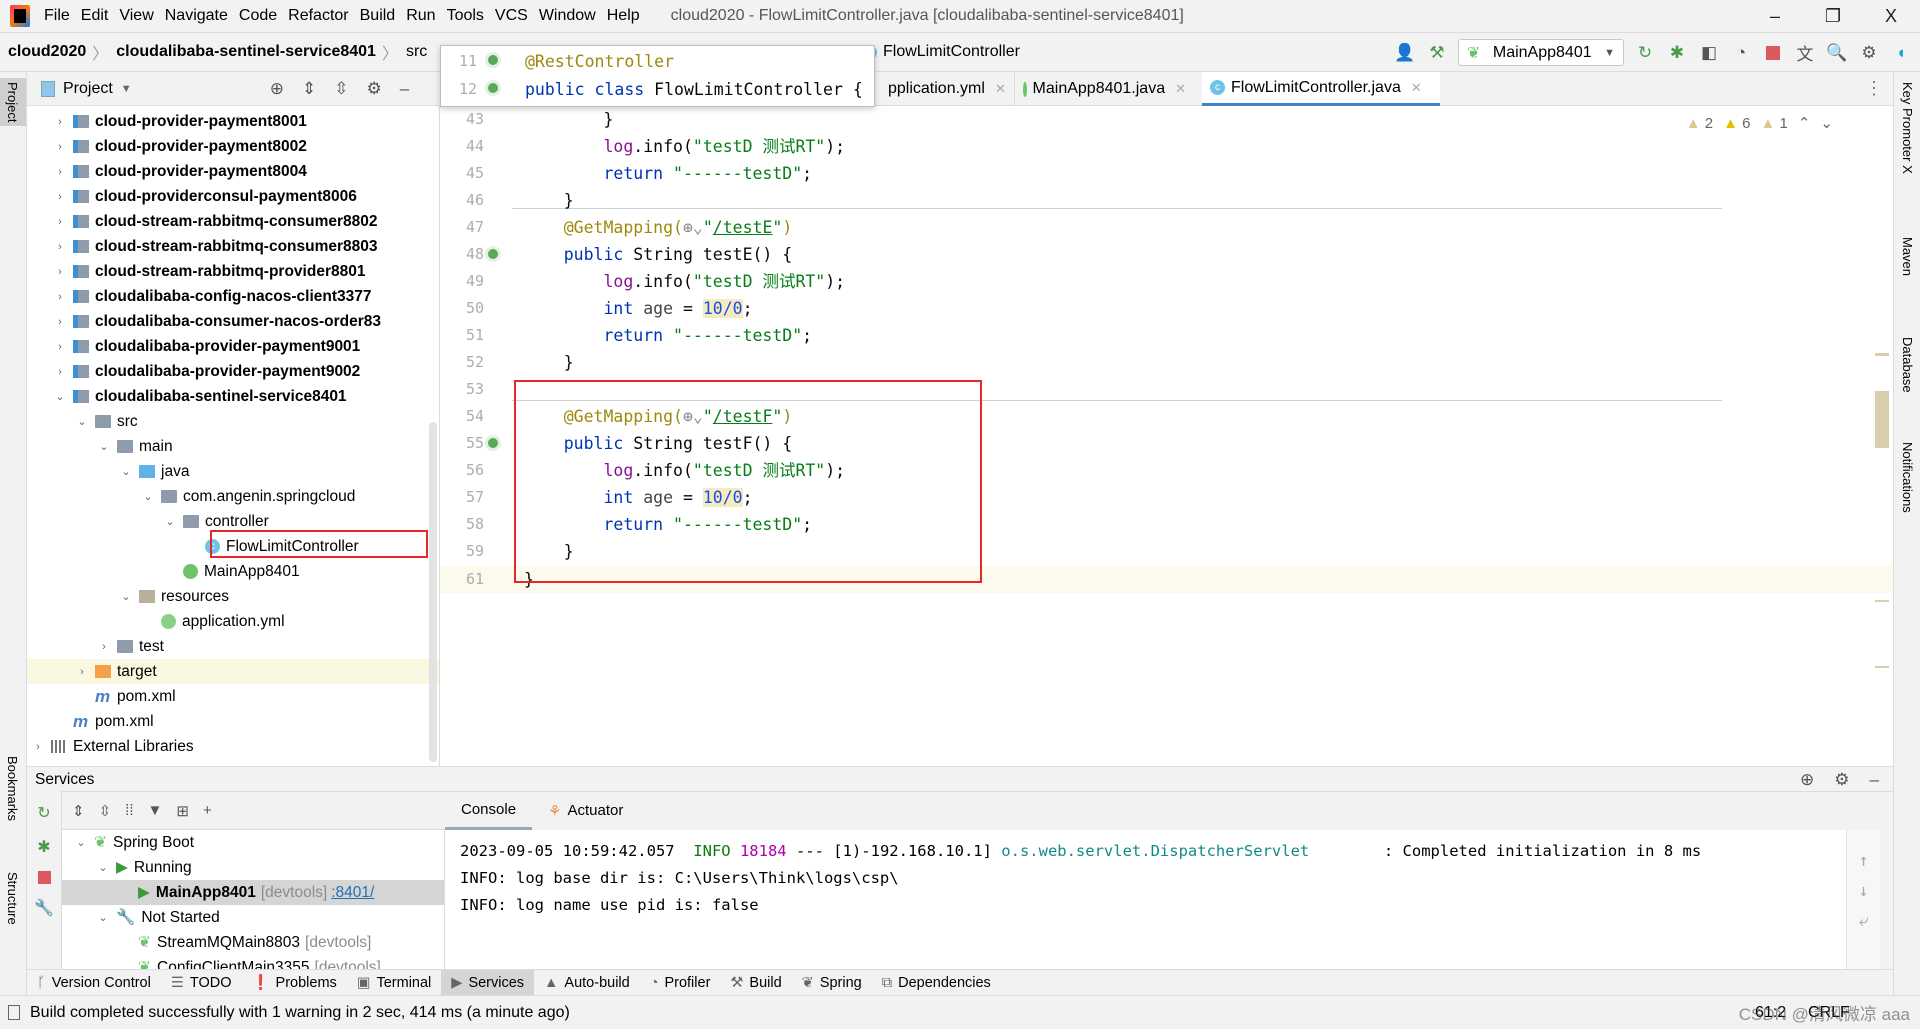 The height and width of the screenshot is (1029, 1920). What do you see at coordinates (207, 810) in the screenshot?
I see `add-service-icon: +` at bounding box center [207, 810].